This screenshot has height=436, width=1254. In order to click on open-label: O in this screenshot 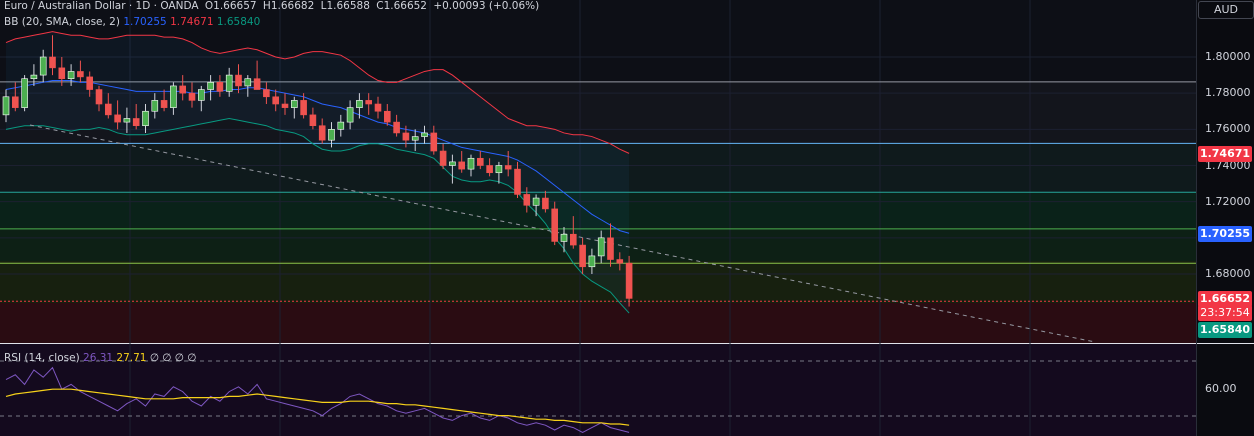, I will do `click(209, 6)`.